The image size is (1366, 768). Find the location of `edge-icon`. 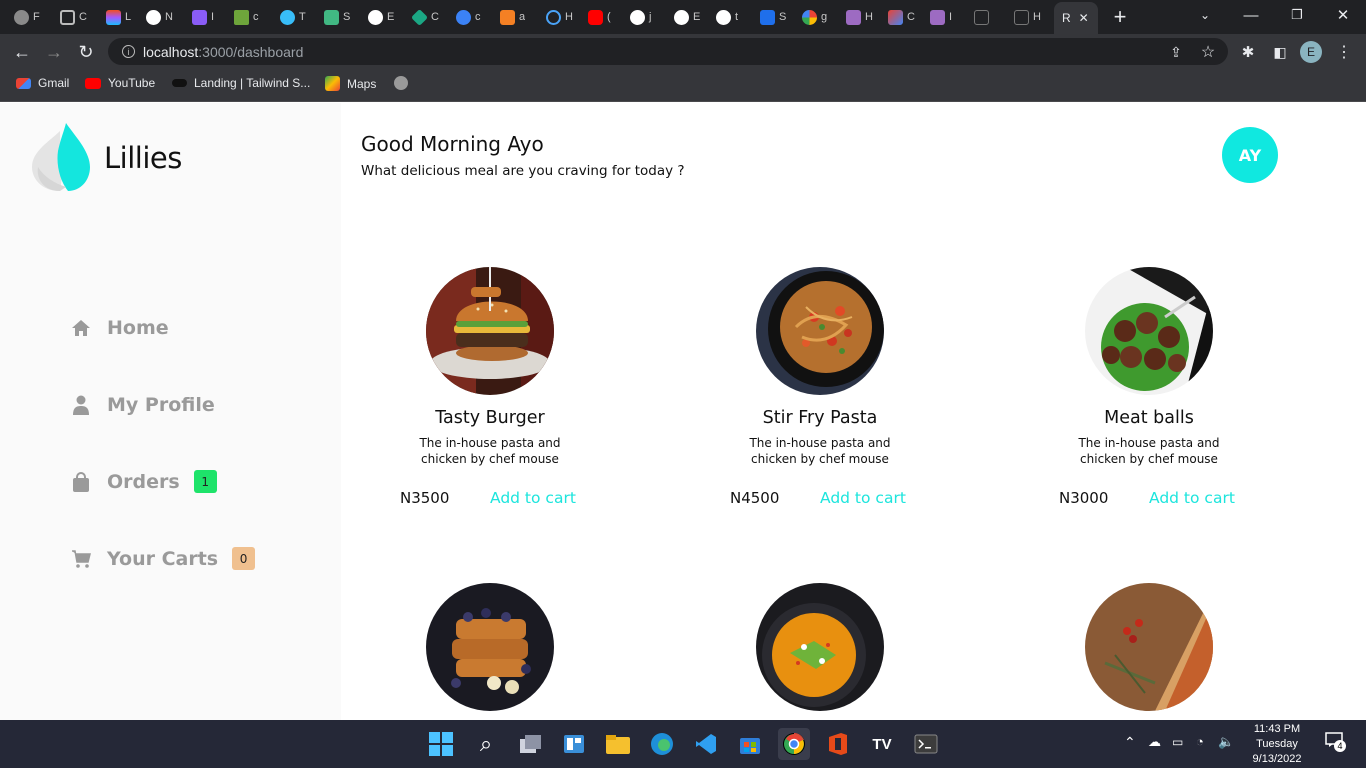

edge-icon is located at coordinates (662, 744).